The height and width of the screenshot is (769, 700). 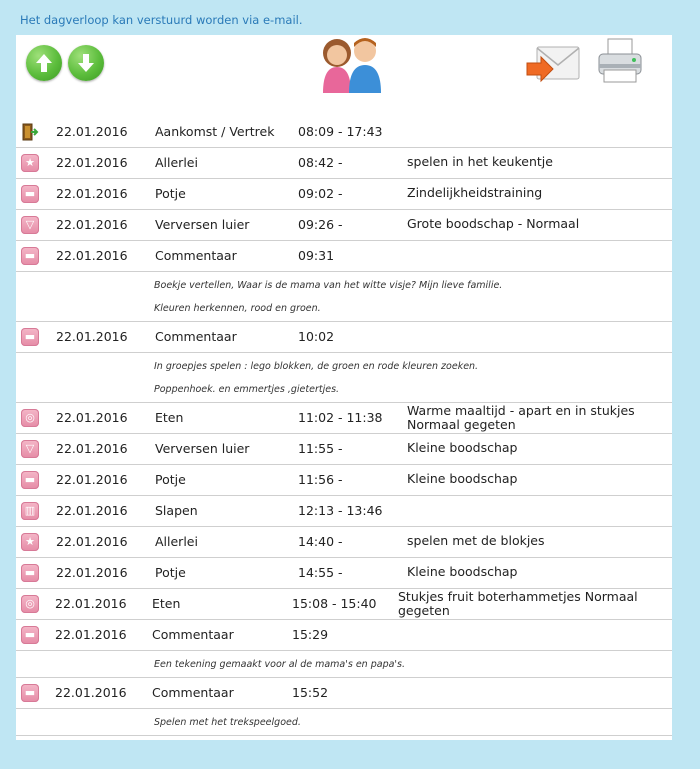 What do you see at coordinates (344, 635) in the screenshot?
I see `table-row: ▬ 22.01.2016 Commentaar 15:29` at bounding box center [344, 635].